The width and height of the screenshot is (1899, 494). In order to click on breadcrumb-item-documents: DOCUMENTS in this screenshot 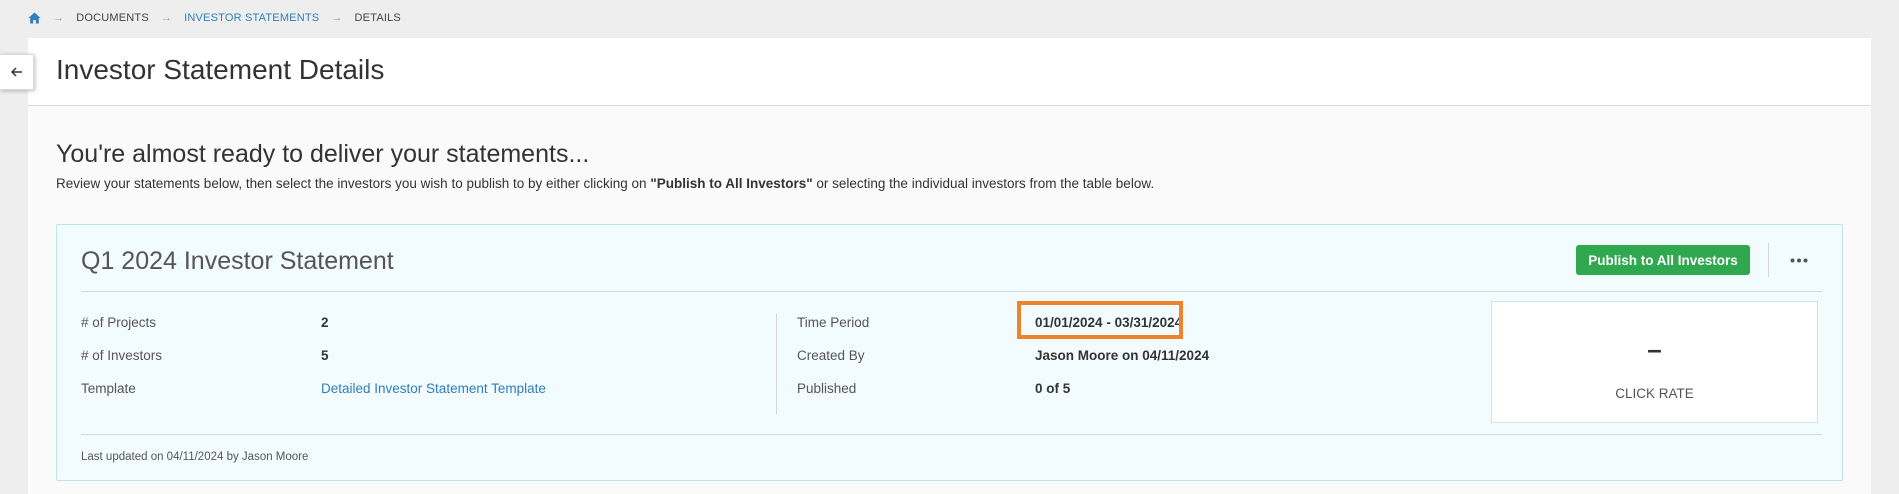, I will do `click(112, 18)`.